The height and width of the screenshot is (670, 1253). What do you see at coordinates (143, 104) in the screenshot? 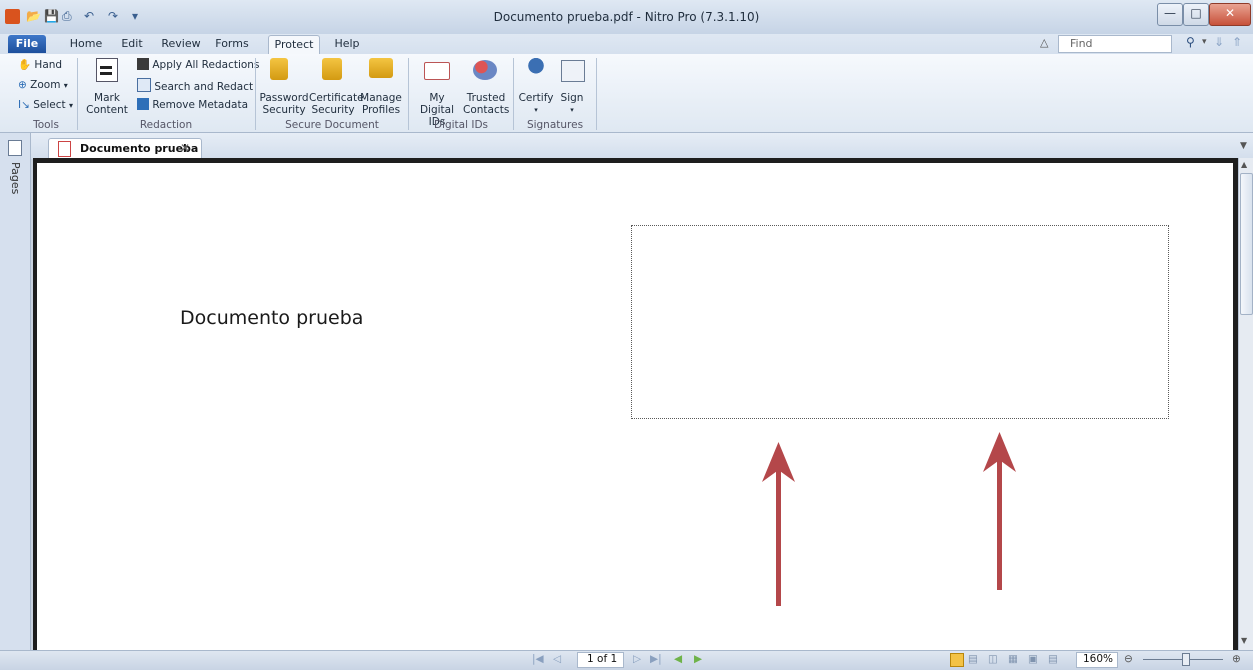
I see `remove-metadata-icon` at bounding box center [143, 104].